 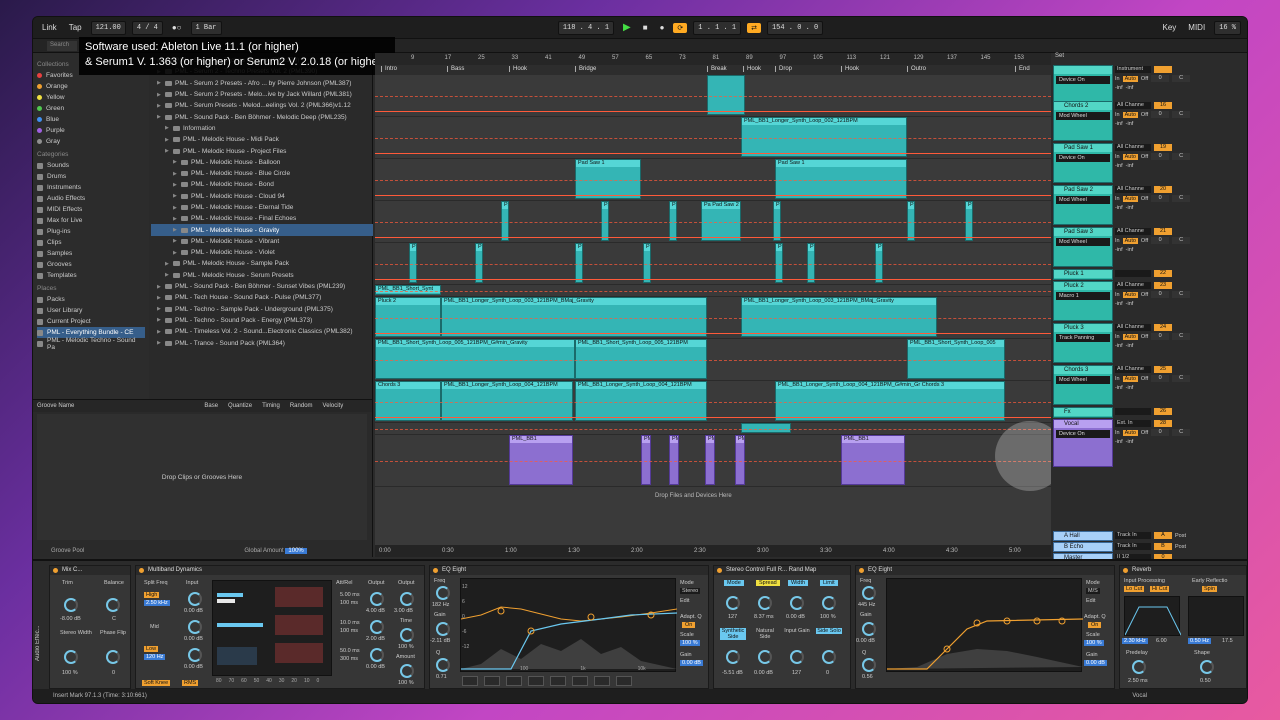 What do you see at coordinates (1139, 667) in the screenshot?
I see `predelay-knob` at bounding box center [1139, 667].